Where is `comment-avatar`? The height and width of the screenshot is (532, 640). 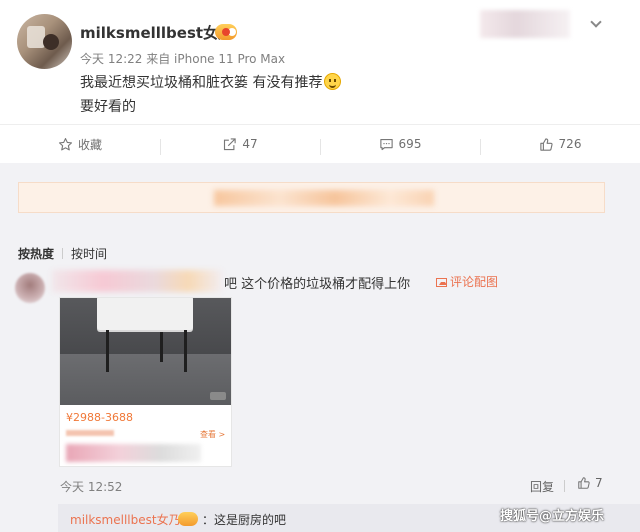
comment-avatar is located at coordinates (30, 288).